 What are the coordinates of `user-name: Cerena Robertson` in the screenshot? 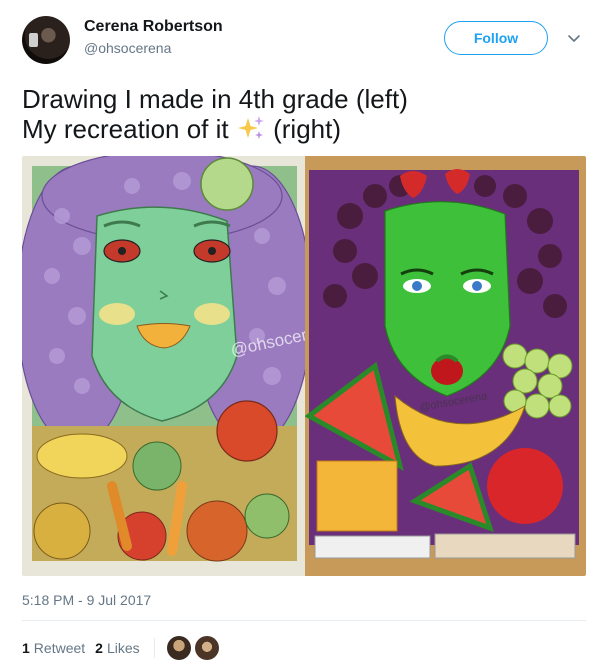 It's located at (153, 27).